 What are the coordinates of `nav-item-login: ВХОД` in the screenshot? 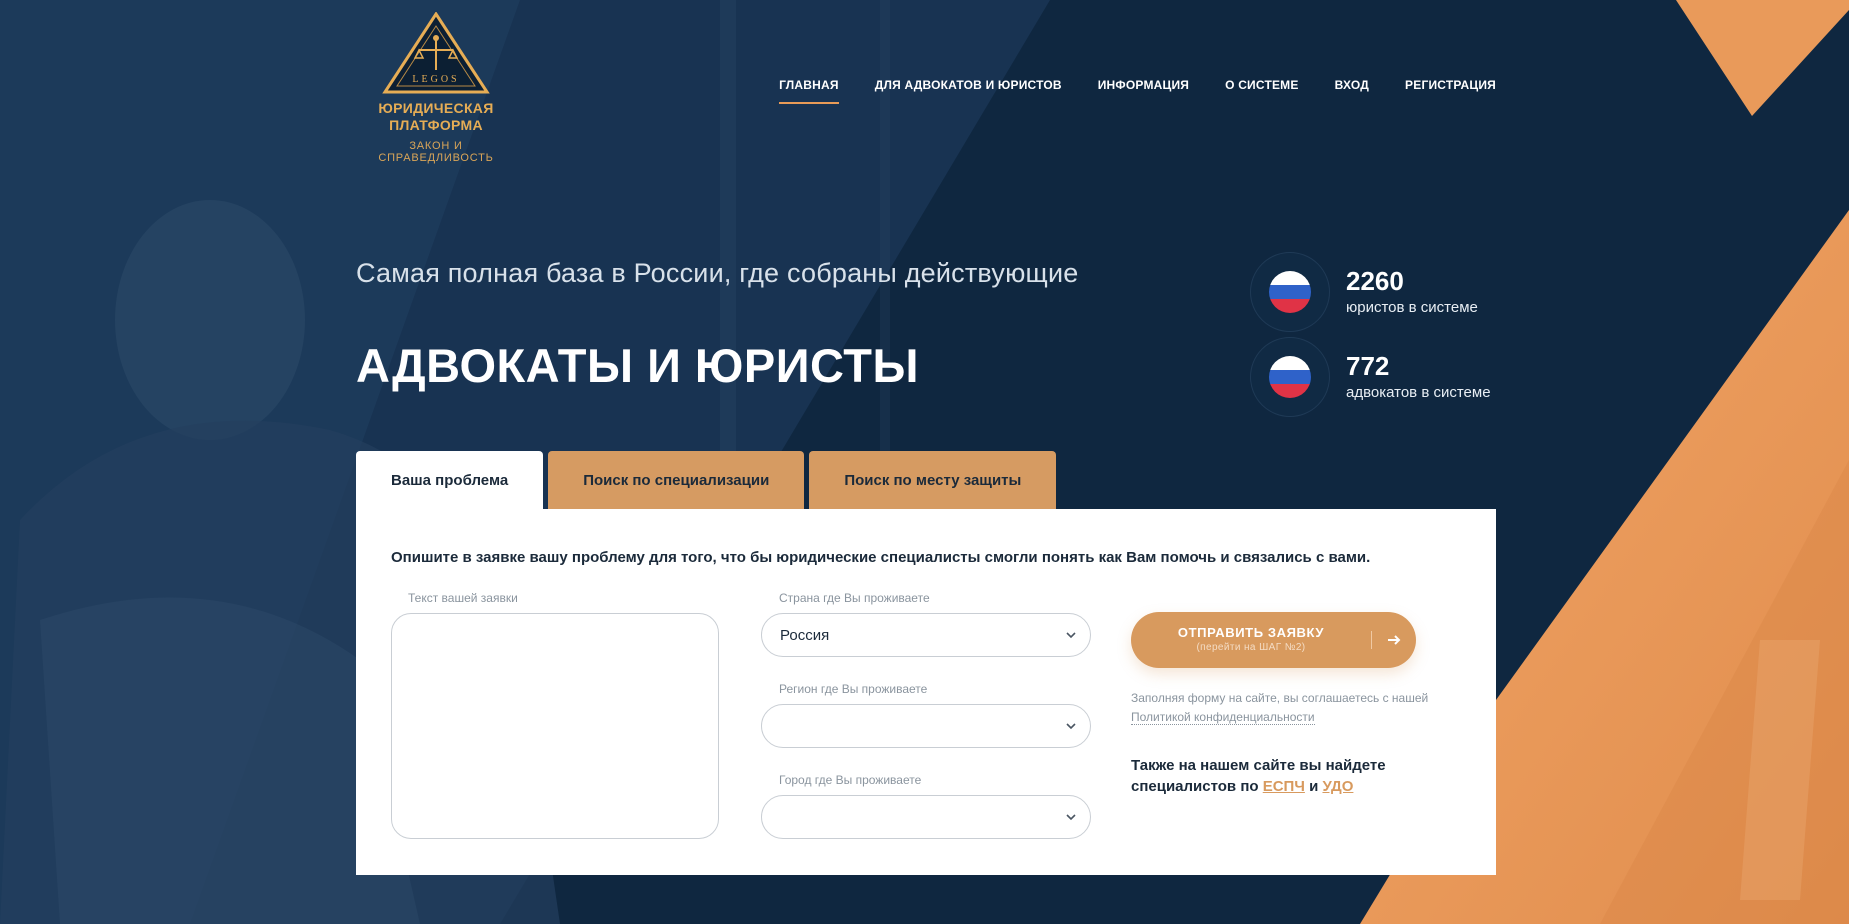 It's located at (1352, 91).